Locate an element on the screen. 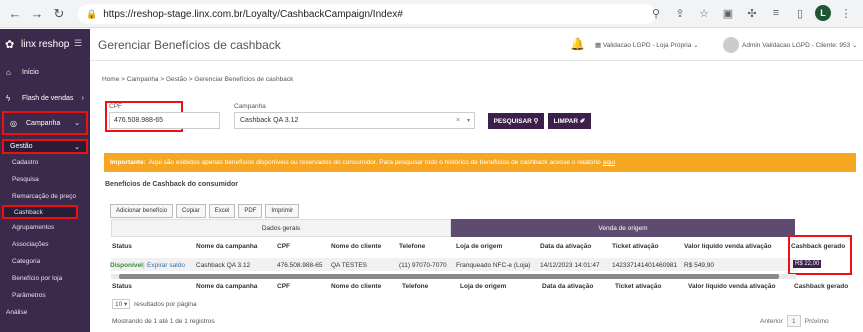 The height and width of the screenshot is (332, 863). reload-icon: ↻ is located at coordinates (59, 14).